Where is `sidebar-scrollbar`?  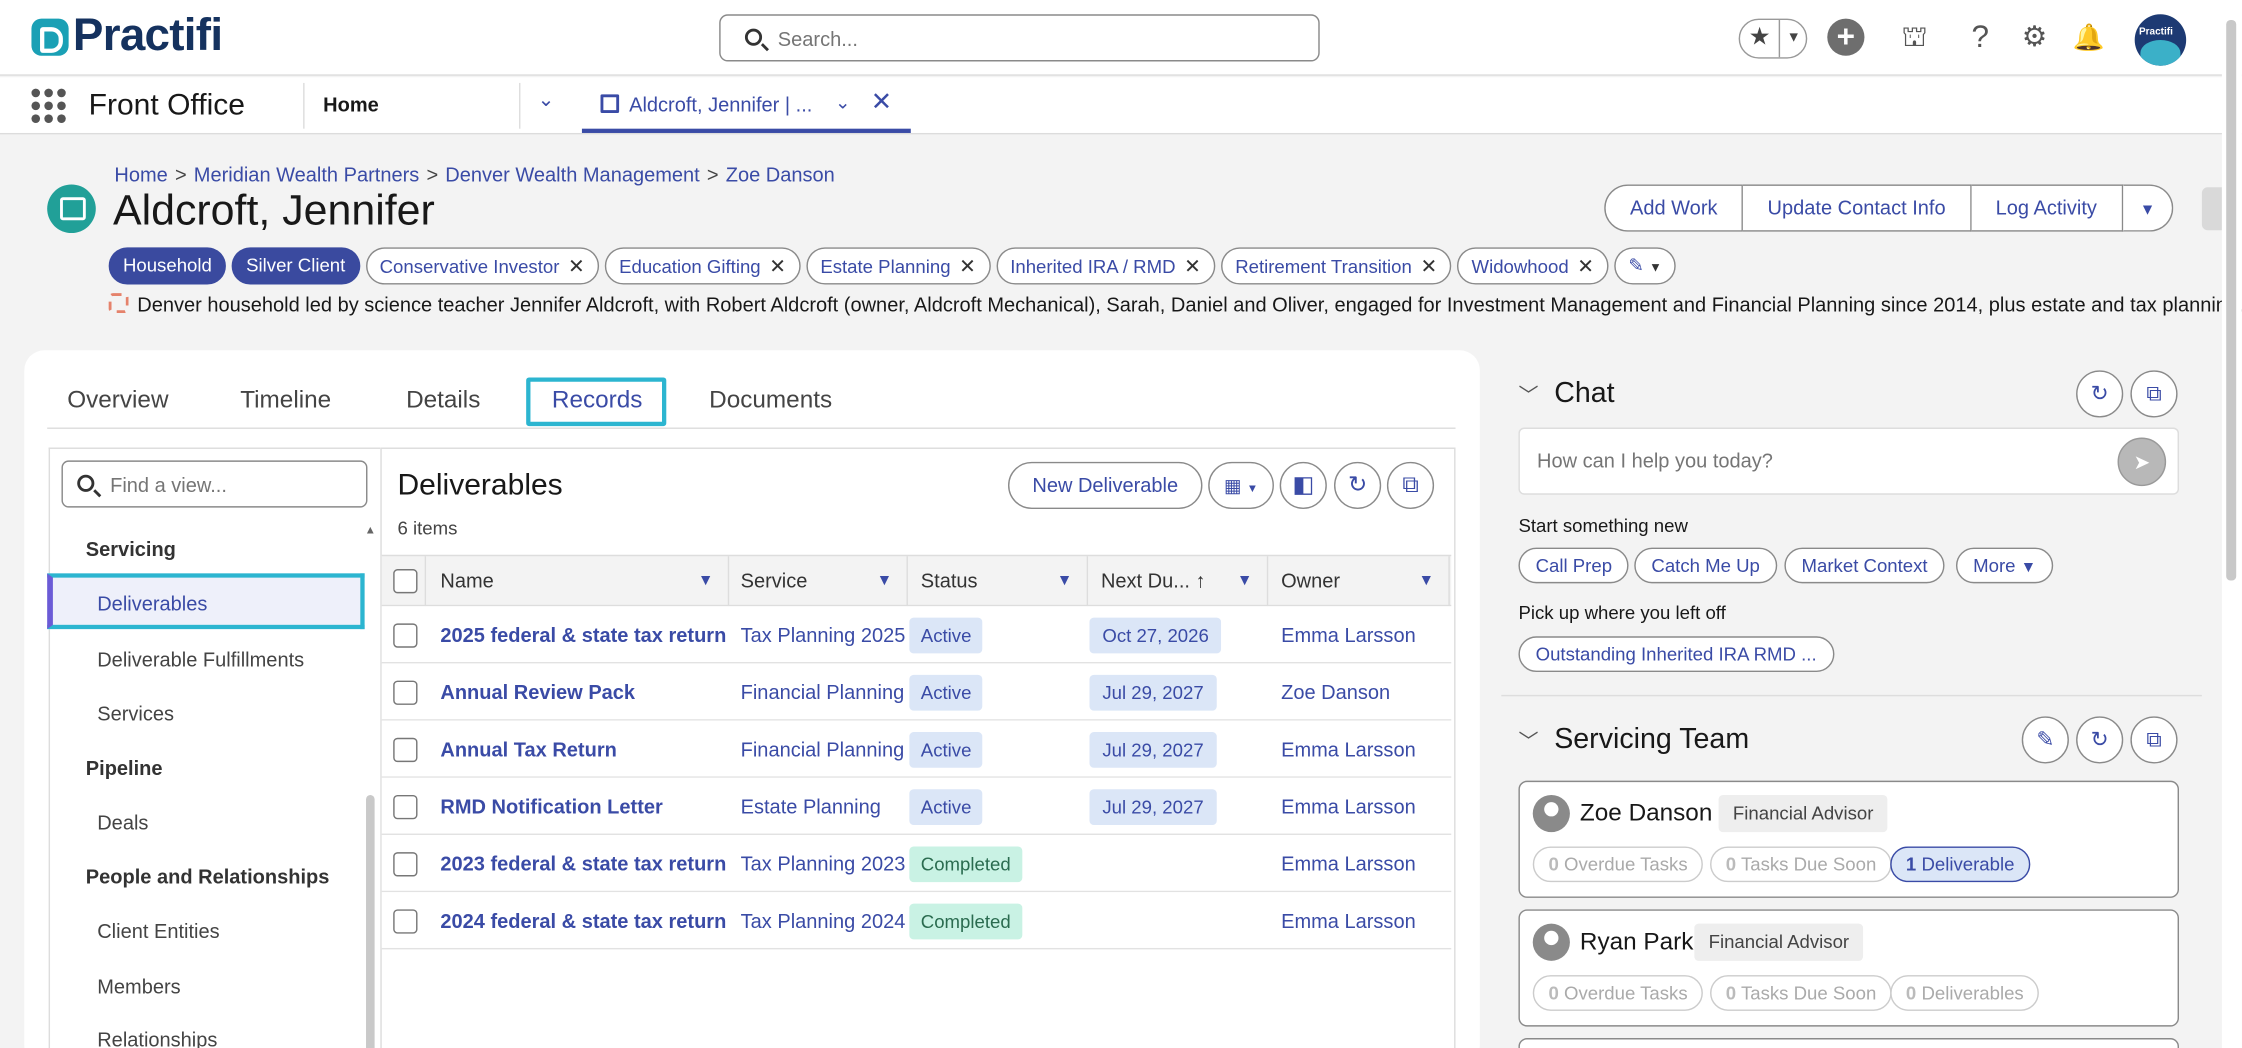 sidebar-scrollbar is located at coordinates (370, 921).